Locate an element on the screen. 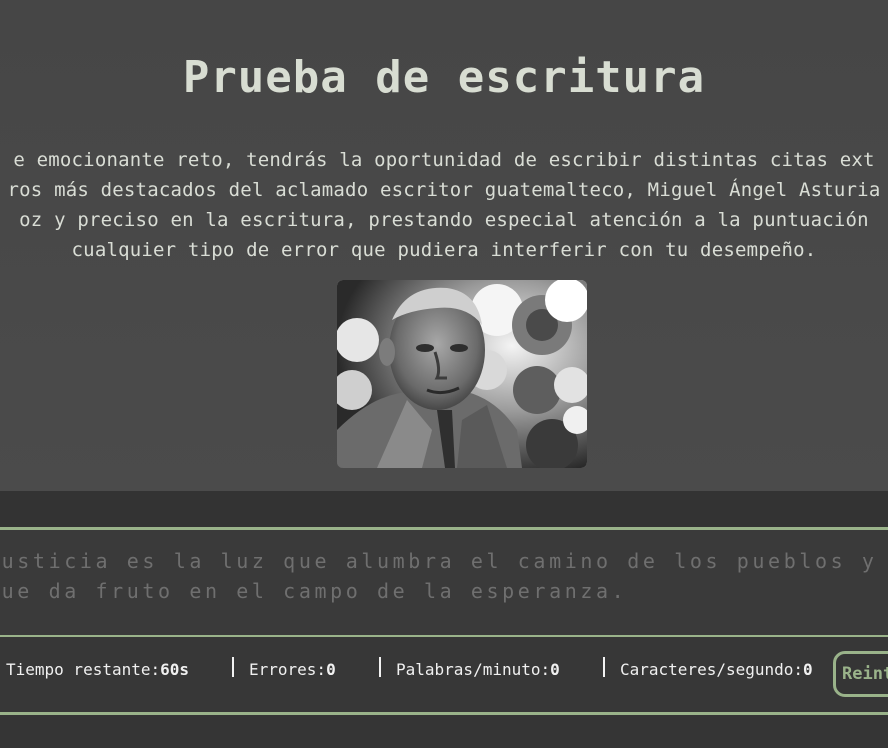 The width and height of the screenshot is (888, 748). wpm-stat: Palabras/minuto:0 is located at coordinates (478, 669).